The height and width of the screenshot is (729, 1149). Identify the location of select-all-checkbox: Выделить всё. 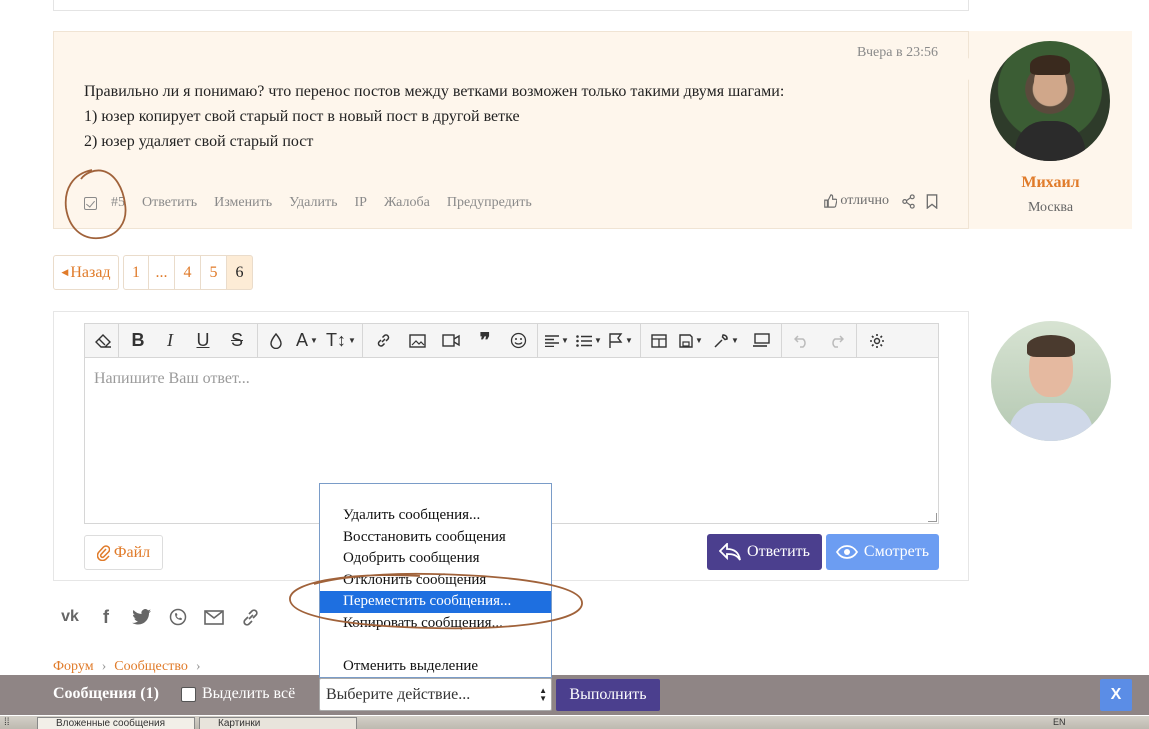
(238, 694).